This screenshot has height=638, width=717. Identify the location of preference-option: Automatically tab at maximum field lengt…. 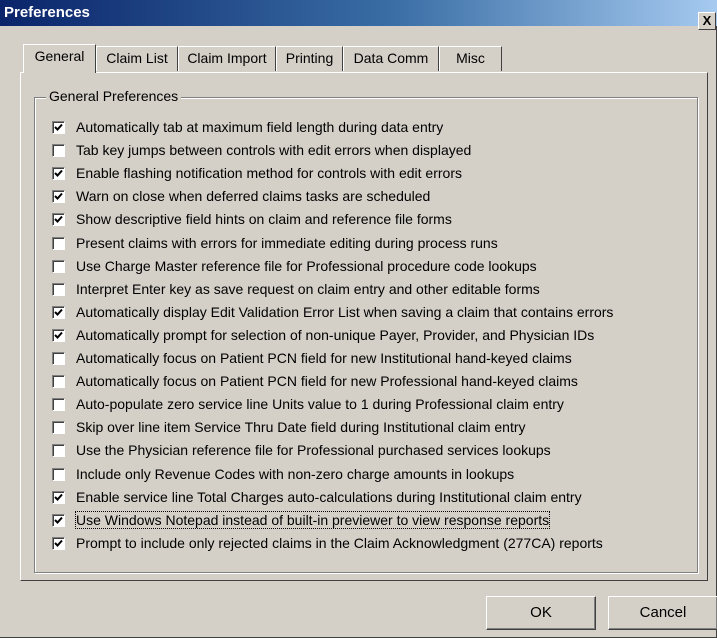
(247, 127).